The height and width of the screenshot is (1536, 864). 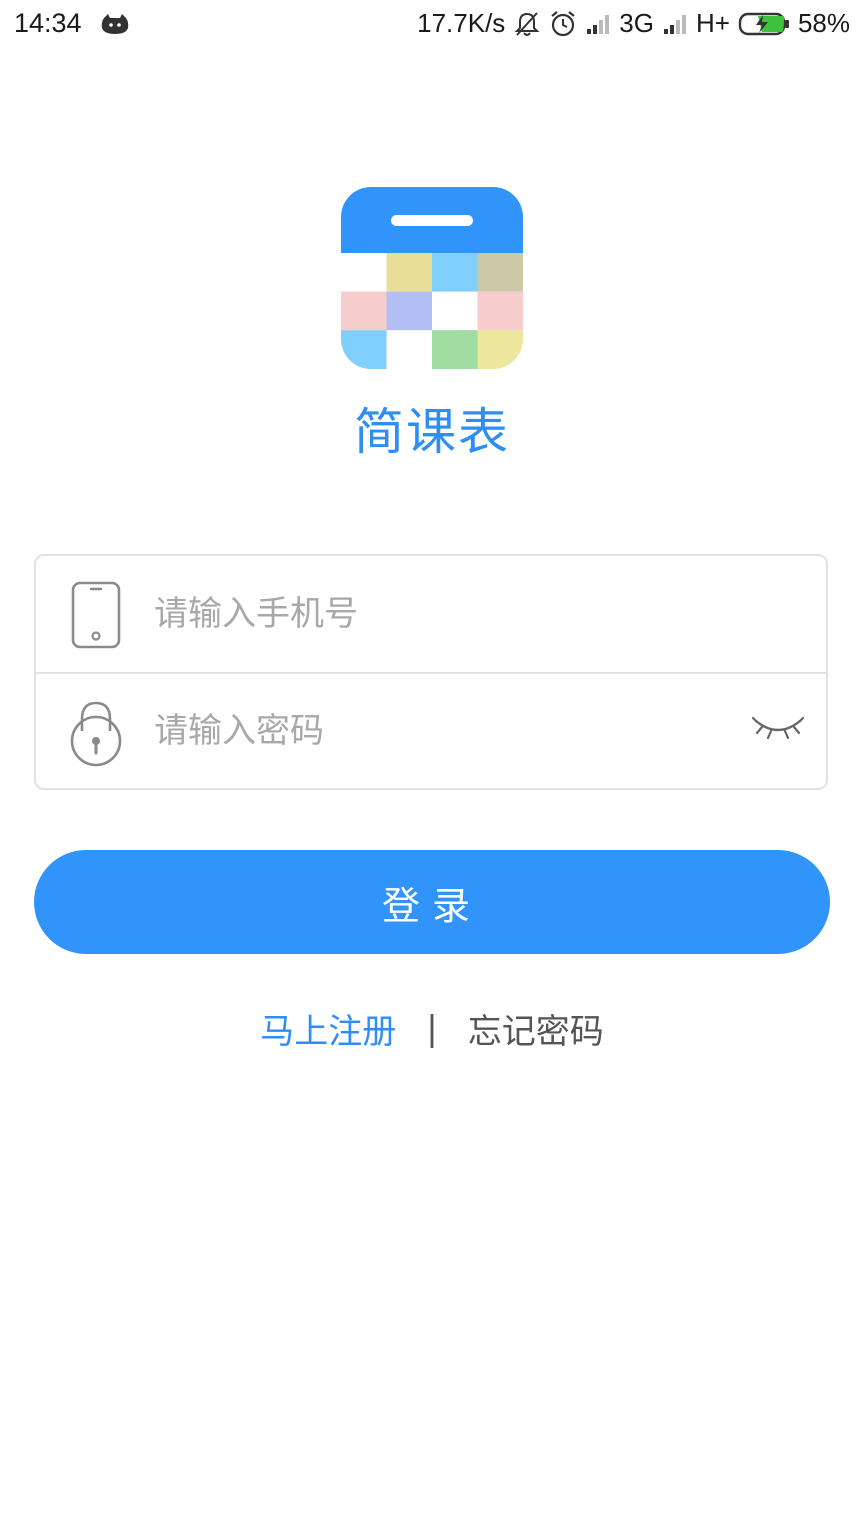 What do you see at coordinates (96, 734) in the screenshot?
I see `lock-icon` at bounding box center [96, 734].